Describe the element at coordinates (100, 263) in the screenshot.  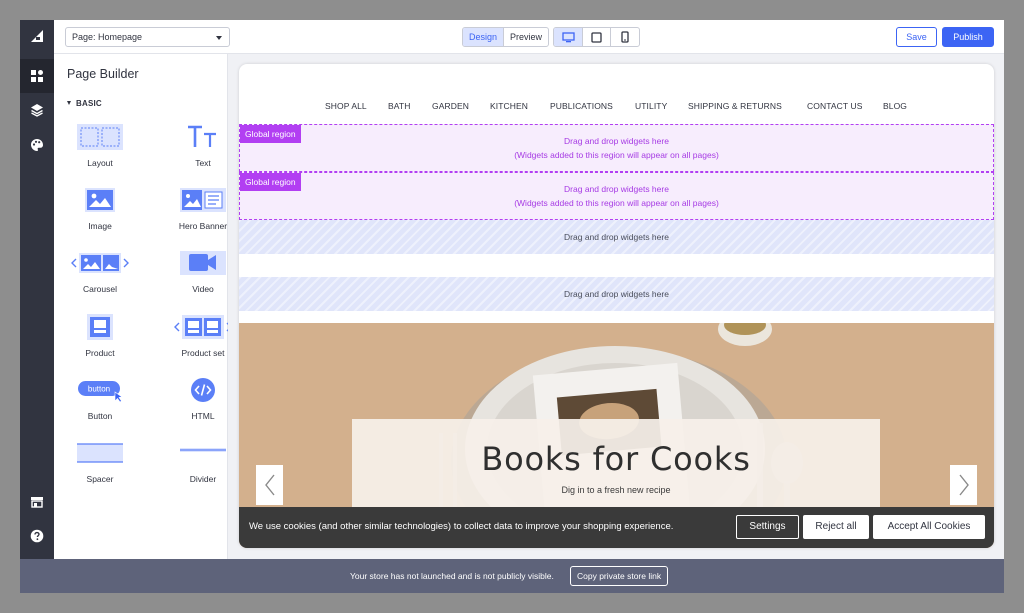
I see `carousel-icon` at that location.